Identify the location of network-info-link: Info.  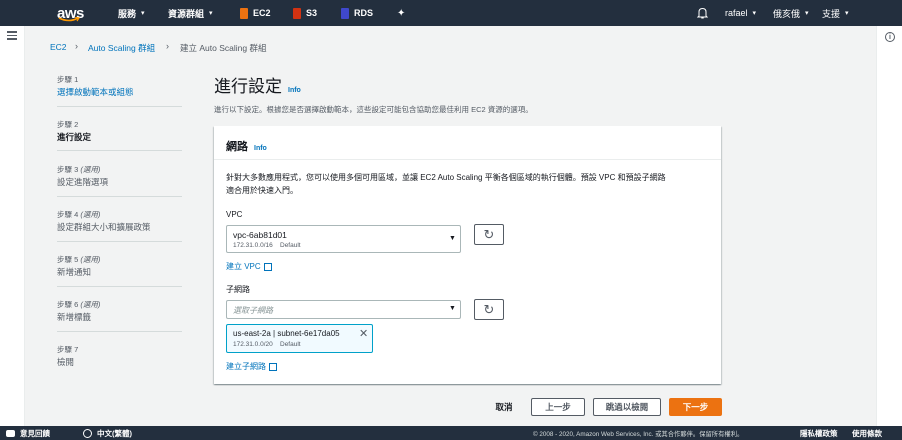
(260, 148).